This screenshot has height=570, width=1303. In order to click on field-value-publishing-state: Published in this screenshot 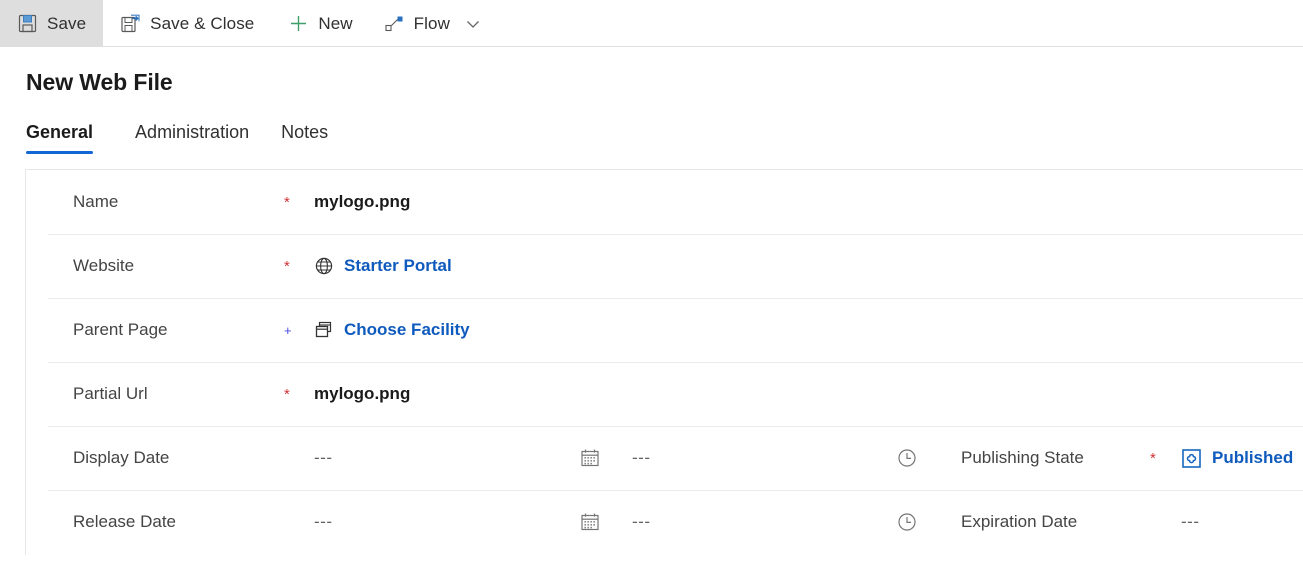, I will do `click(1237, 458)`.